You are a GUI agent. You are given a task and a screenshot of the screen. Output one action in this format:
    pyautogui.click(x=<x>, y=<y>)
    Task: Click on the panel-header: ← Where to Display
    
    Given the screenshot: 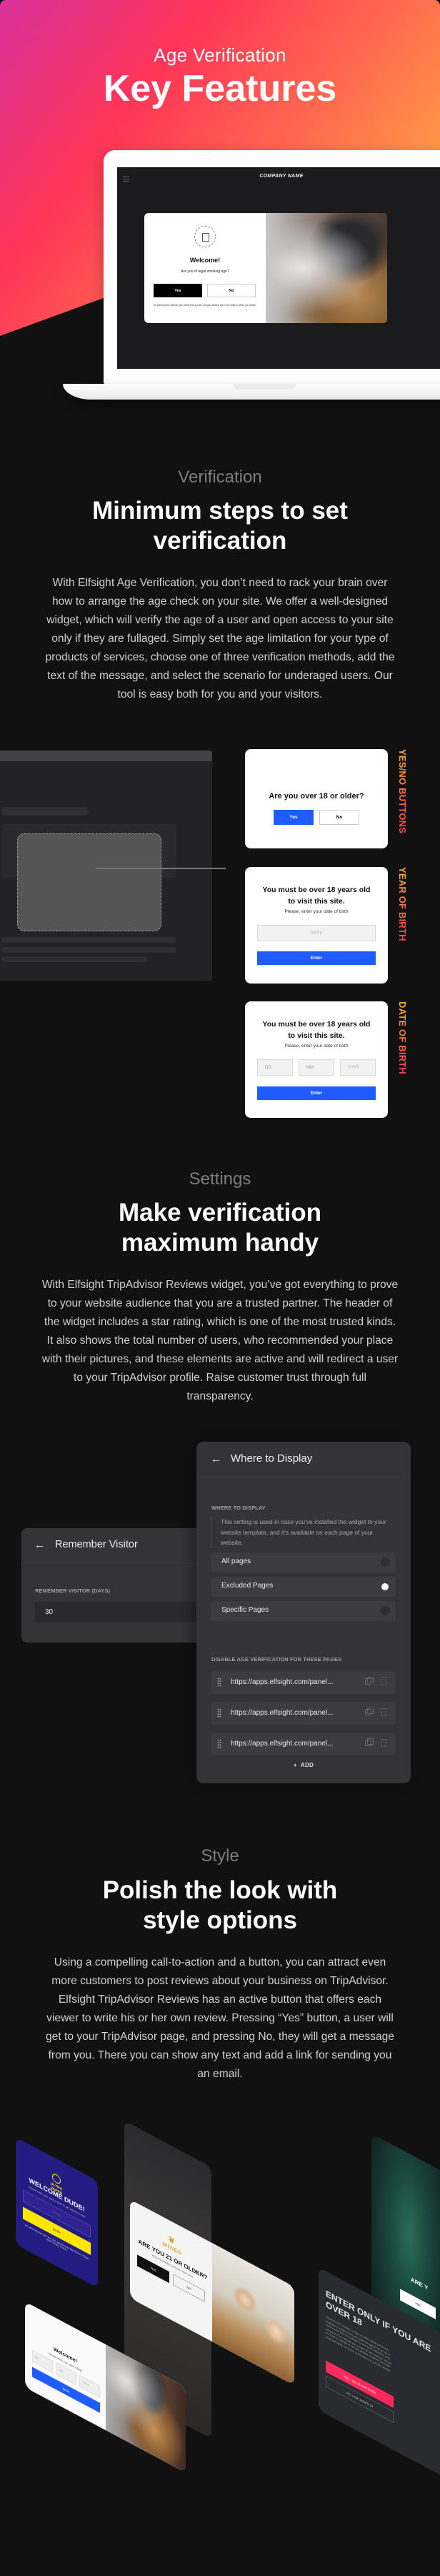 What is the action you would take?
    pyautogui.click(x=303, y=1460)
    